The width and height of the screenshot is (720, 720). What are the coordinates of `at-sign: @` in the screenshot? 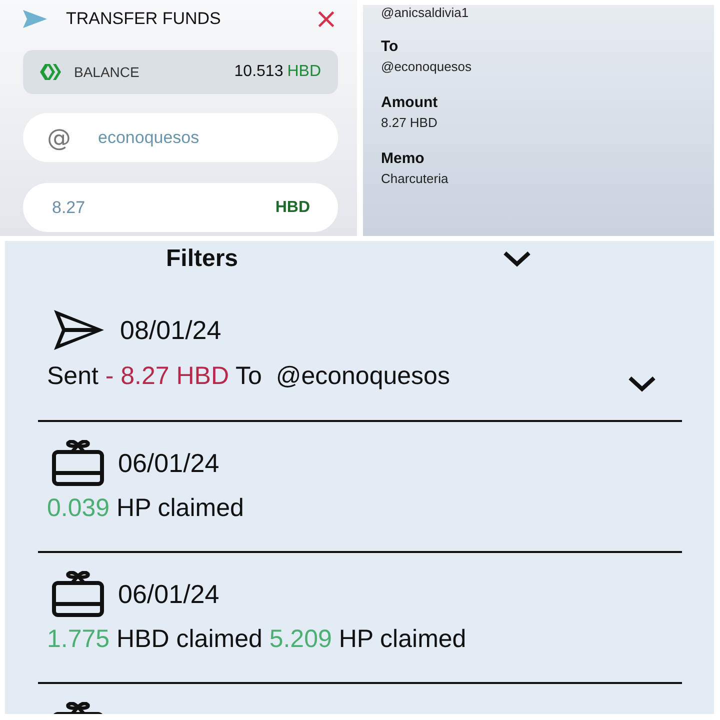 It's located at (59, 138).